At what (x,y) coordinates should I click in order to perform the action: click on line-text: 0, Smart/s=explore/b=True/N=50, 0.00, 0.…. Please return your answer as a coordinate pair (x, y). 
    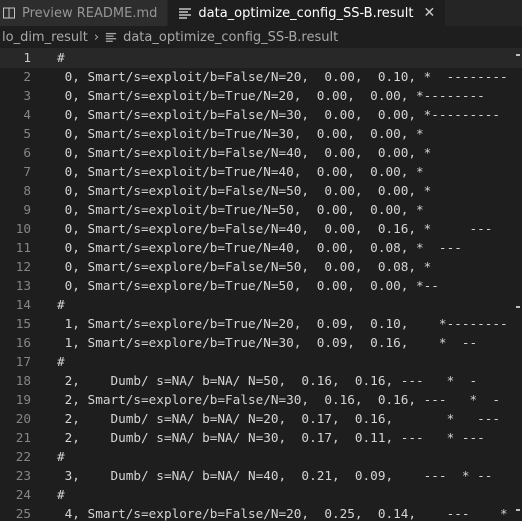
    Looking at the image, I should click on (248, 285).